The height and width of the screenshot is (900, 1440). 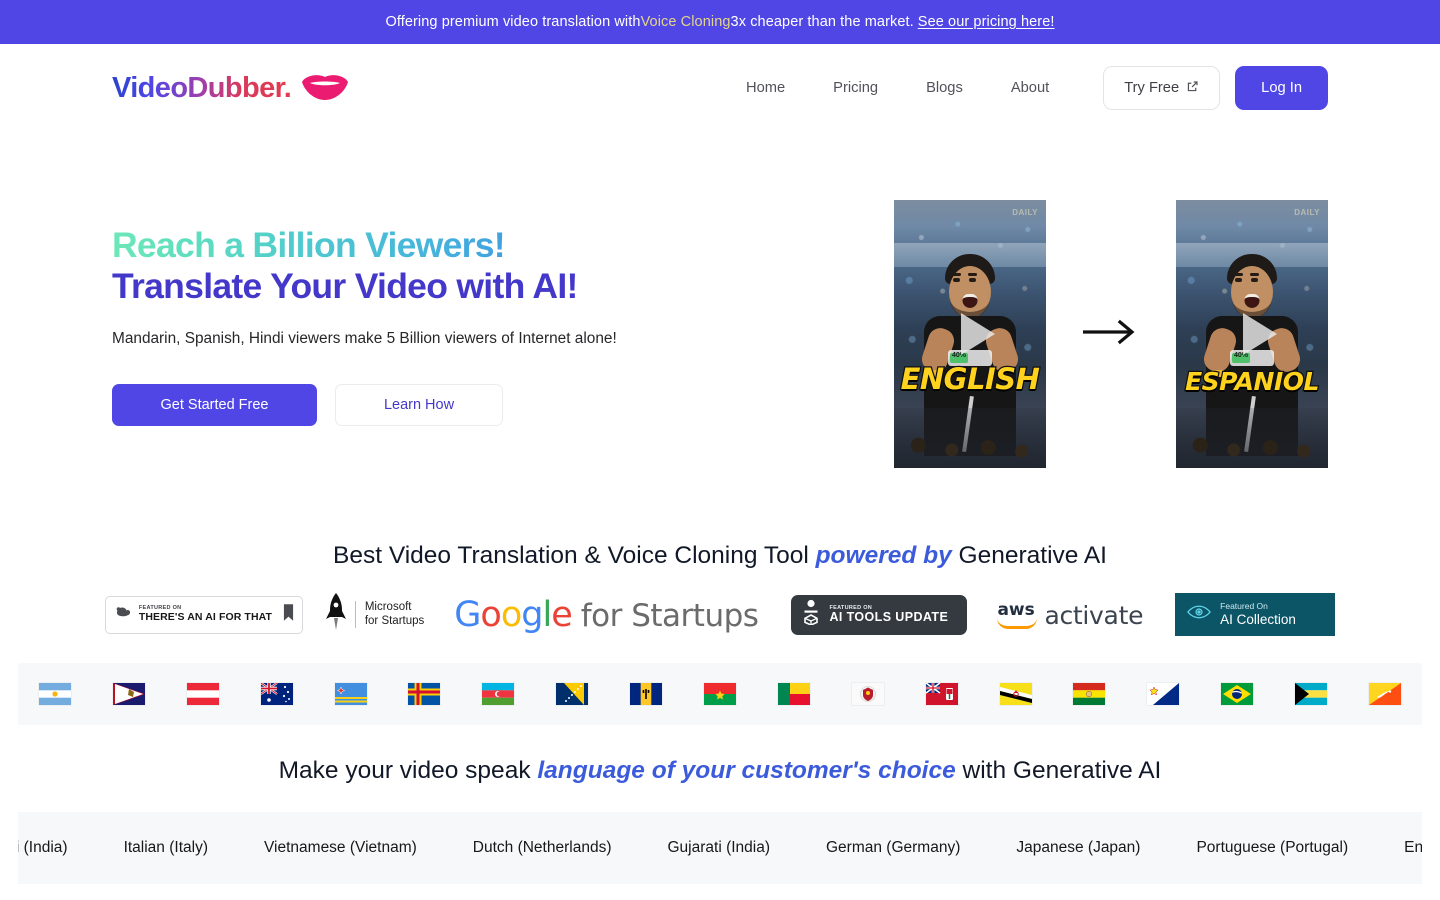 I want to click on language-item-gujarati-india: Gujarati (India), so click(x=718, y=848).